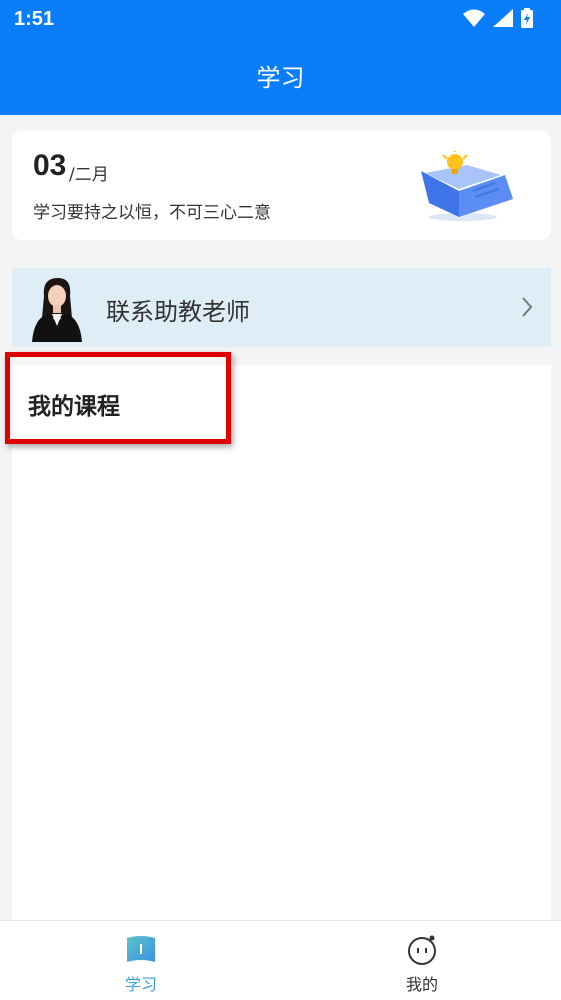 This screenshot has height=1000, width=561. What do you see at coordinates (474, 18) in the screenshot?
I see `wifi-icon` at bounding box center [474, 18].